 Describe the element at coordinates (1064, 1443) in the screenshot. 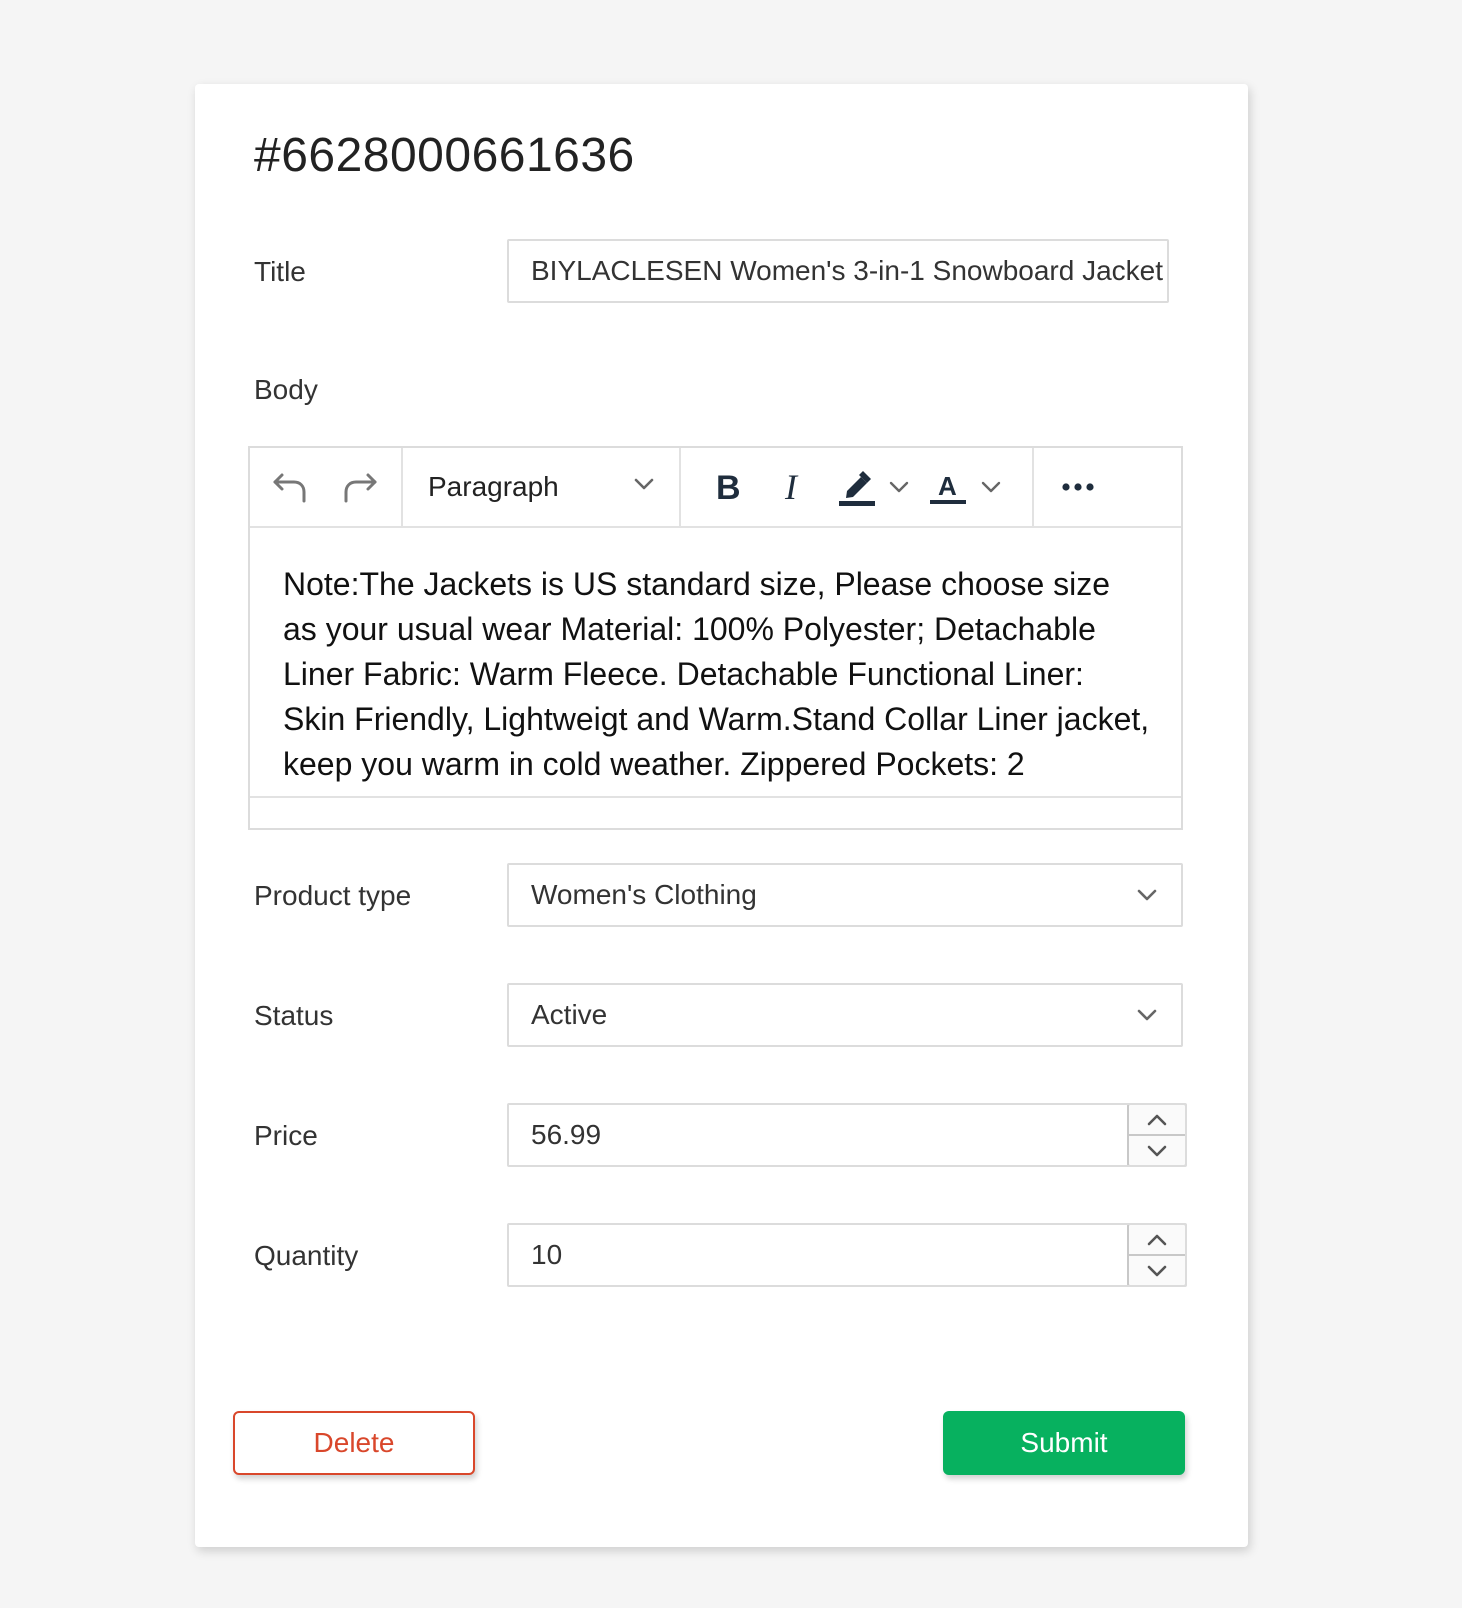

I see `submit-button: Submit` at that location.